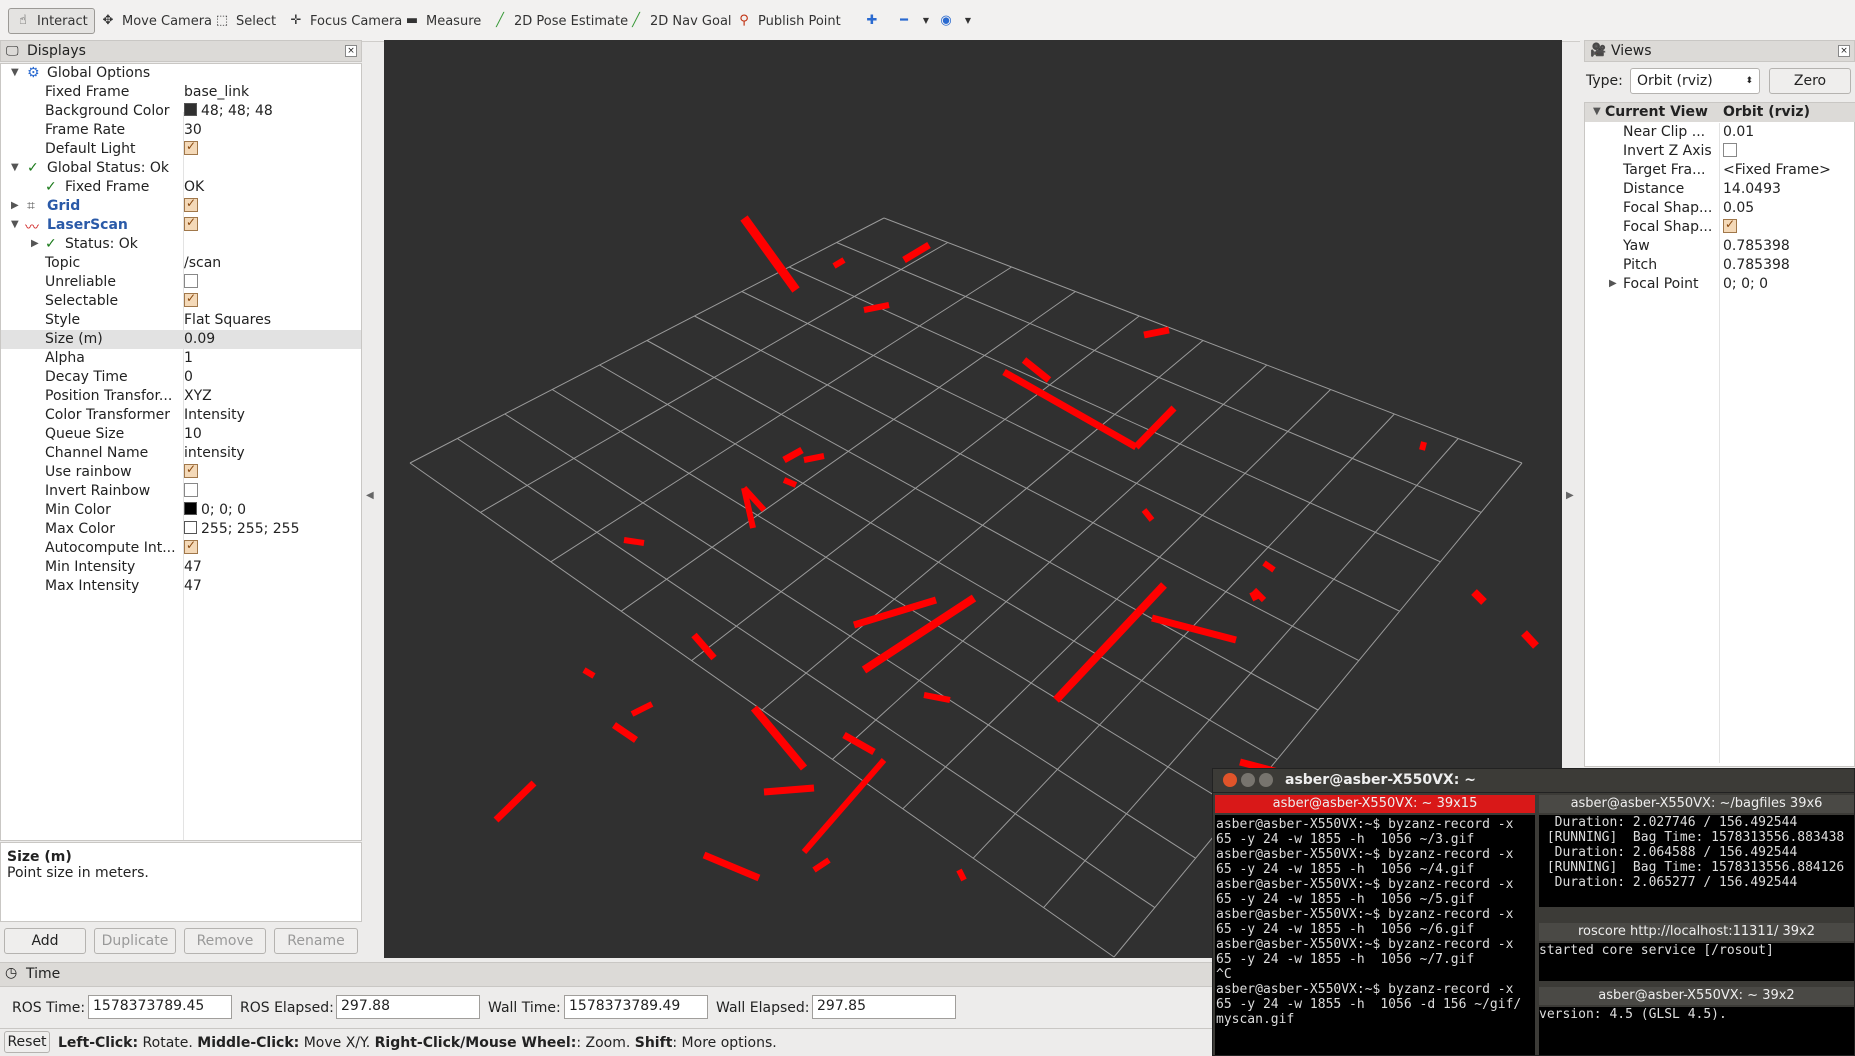 Image resolution: width=1855 pixels, height=1056 pixels. I want to click on color-swatch, so click(190, 109).